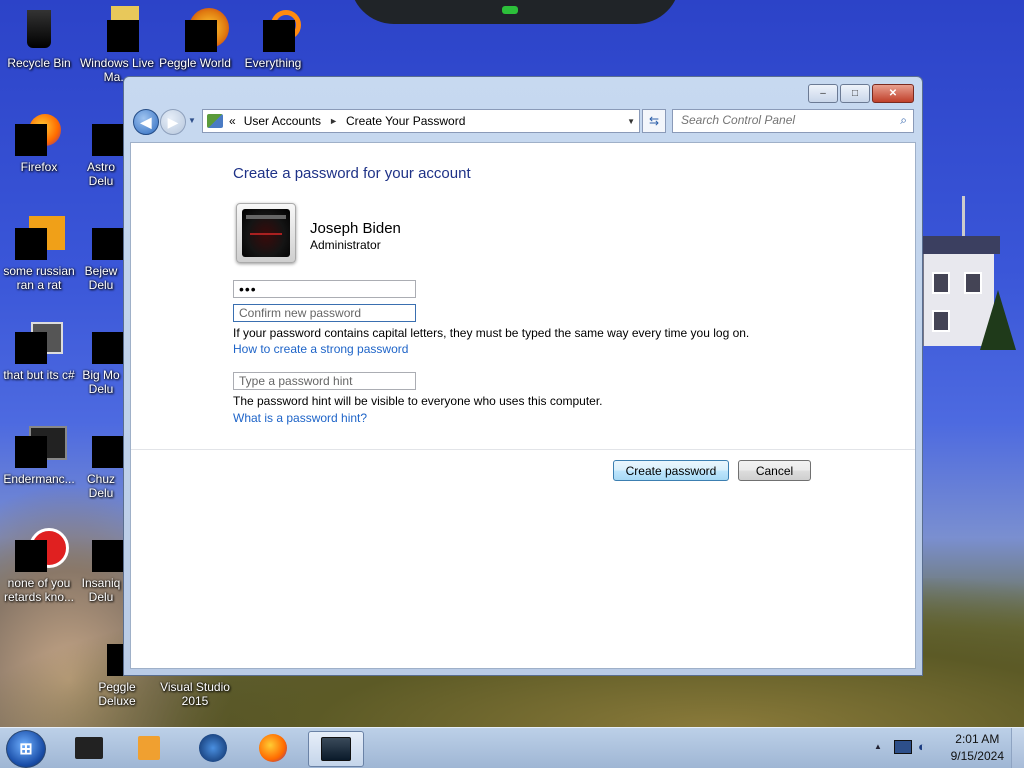  Describe the element at coordinates (510, 10) in the screenshot. I see `gadget-indicator` at that location.